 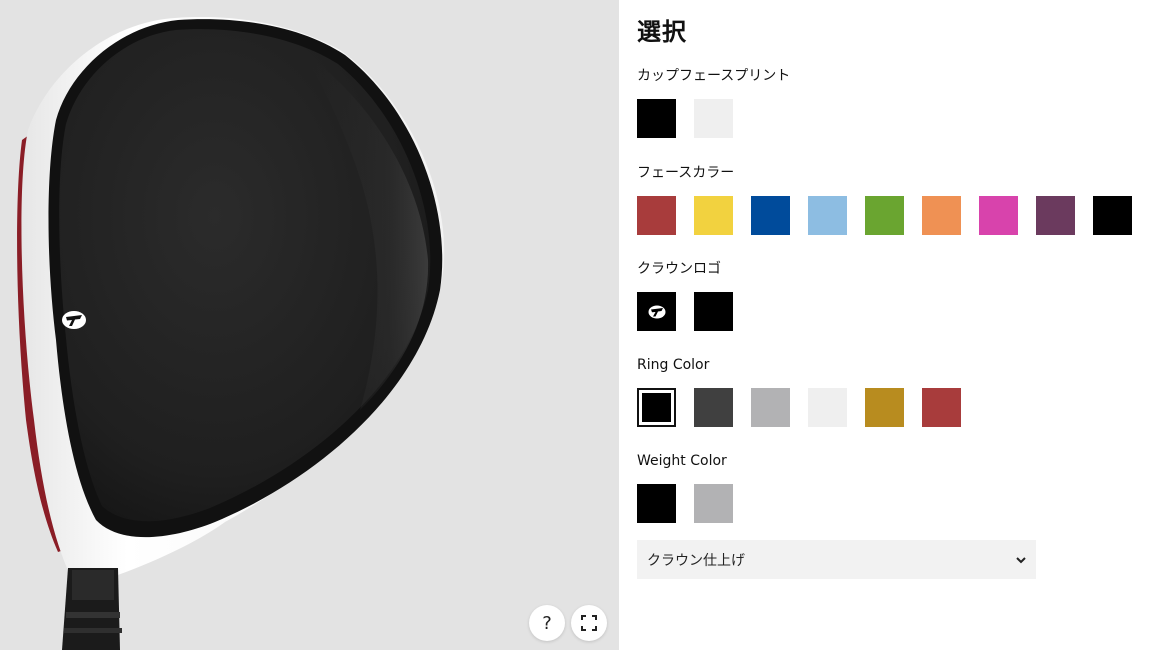 What do you see at coordinates (686, 173) in the screenshot?
I see `face-color-label: フェースカラー` at bounding box center [686, 173].